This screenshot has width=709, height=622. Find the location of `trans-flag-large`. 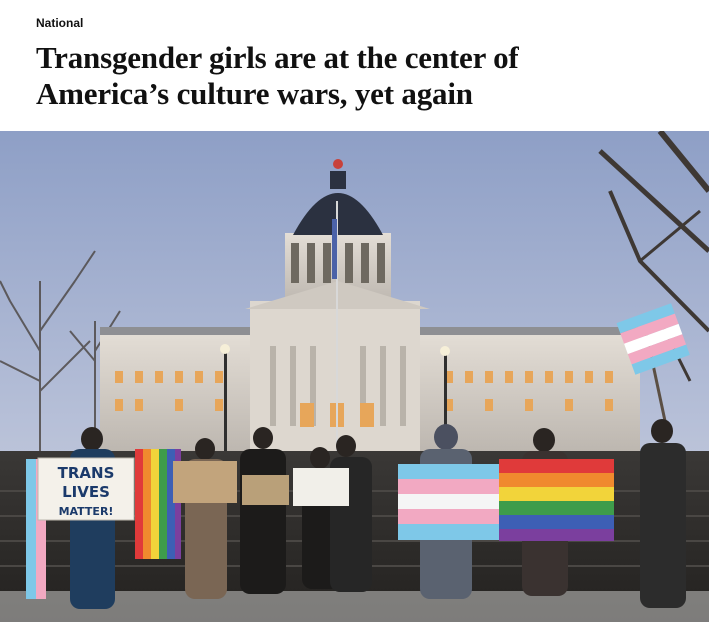

trans-flag-large is located at coordinates (454, 502).